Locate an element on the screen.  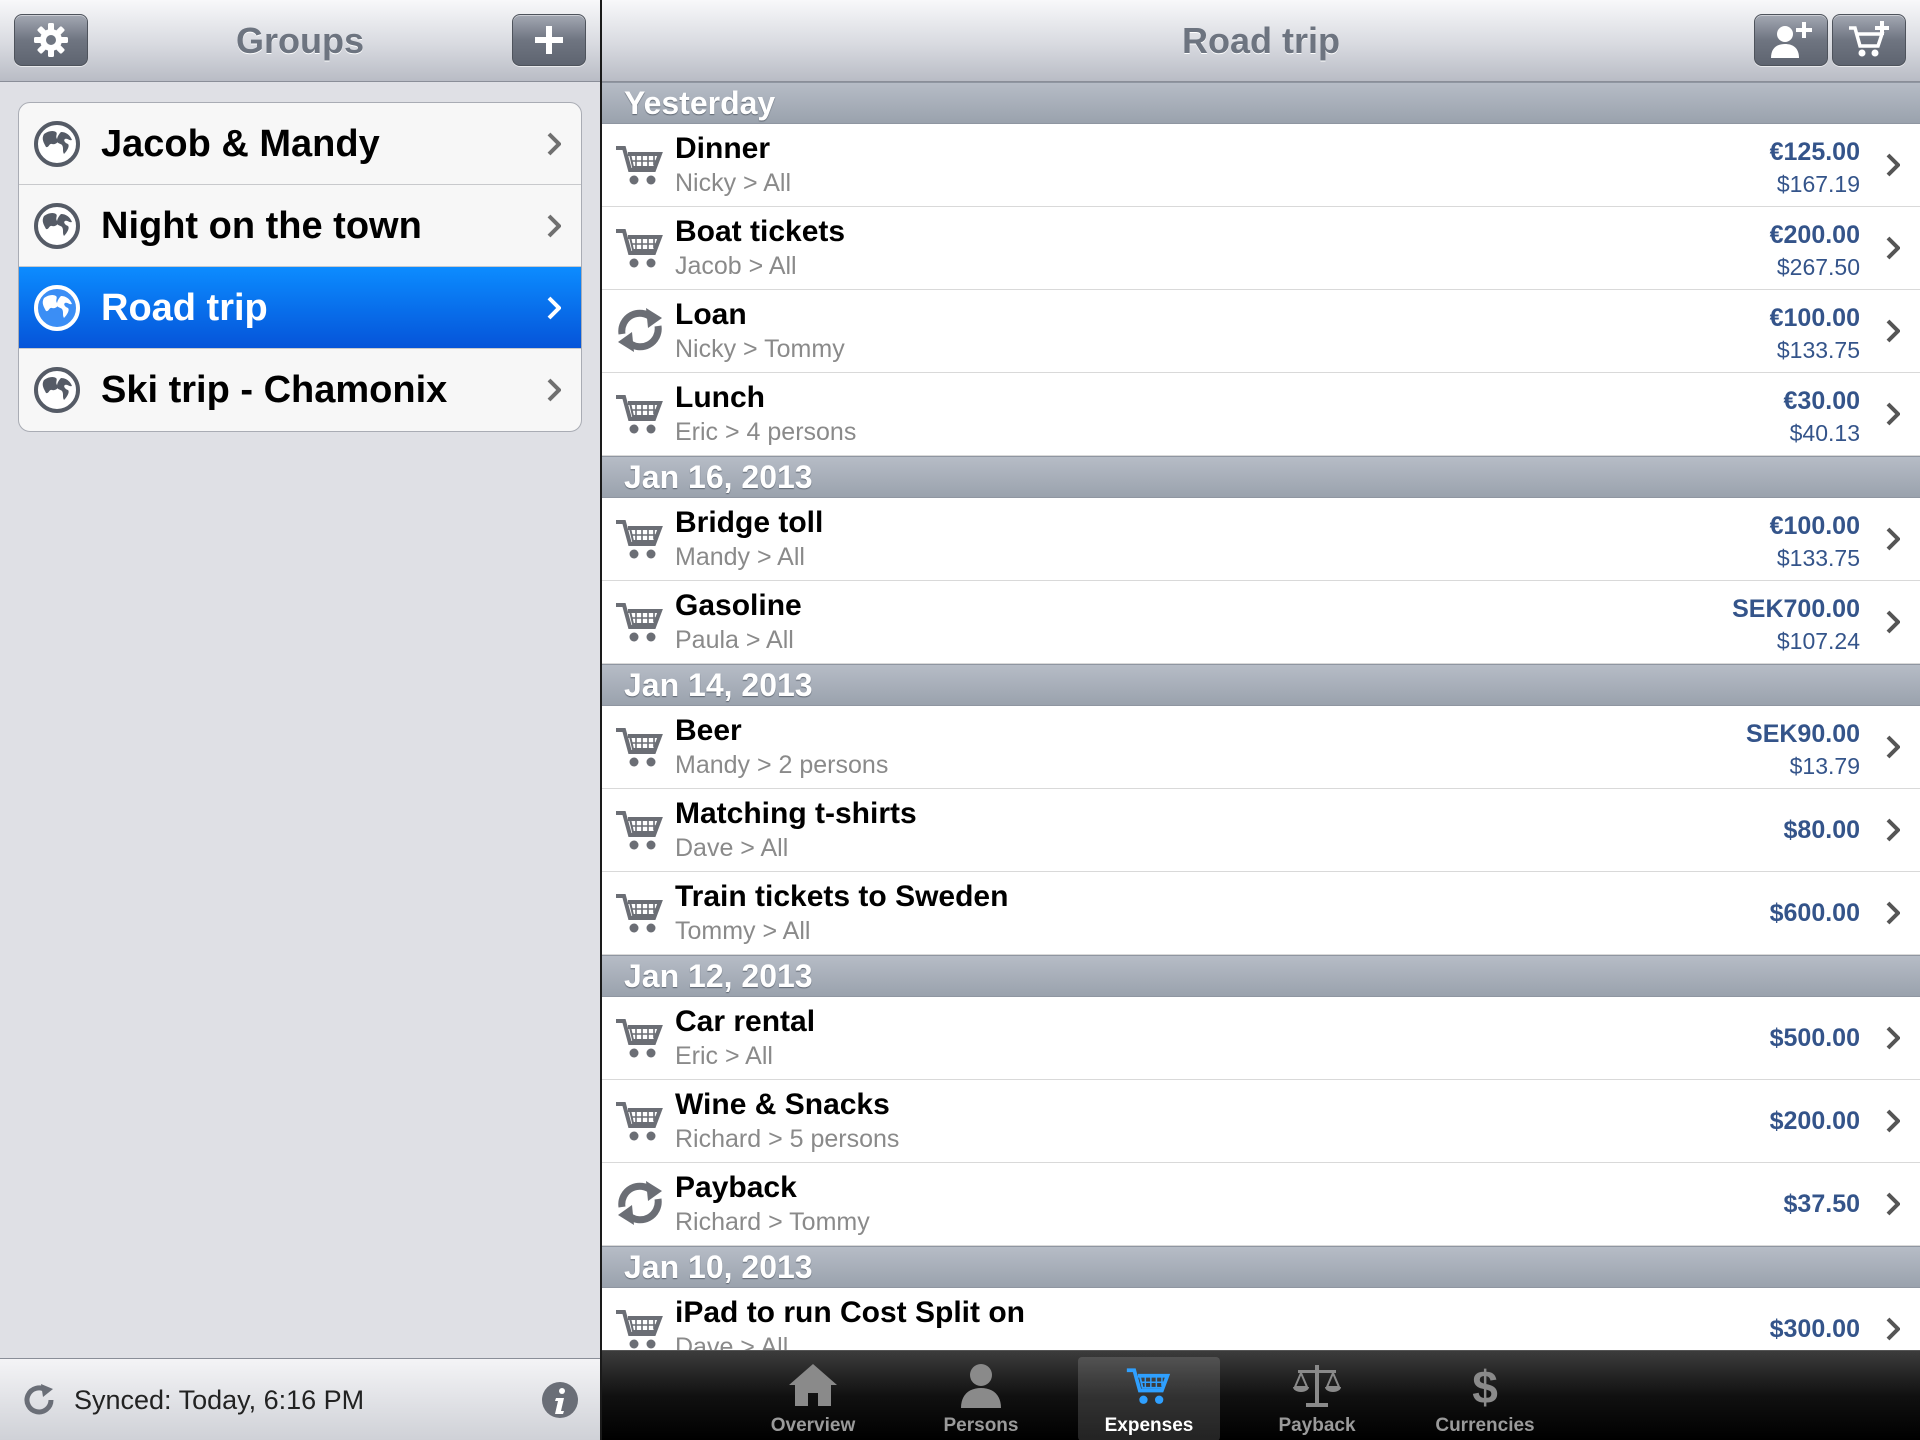
expense-converted-amount: $13.79 is located at coordinates (1824, 766).